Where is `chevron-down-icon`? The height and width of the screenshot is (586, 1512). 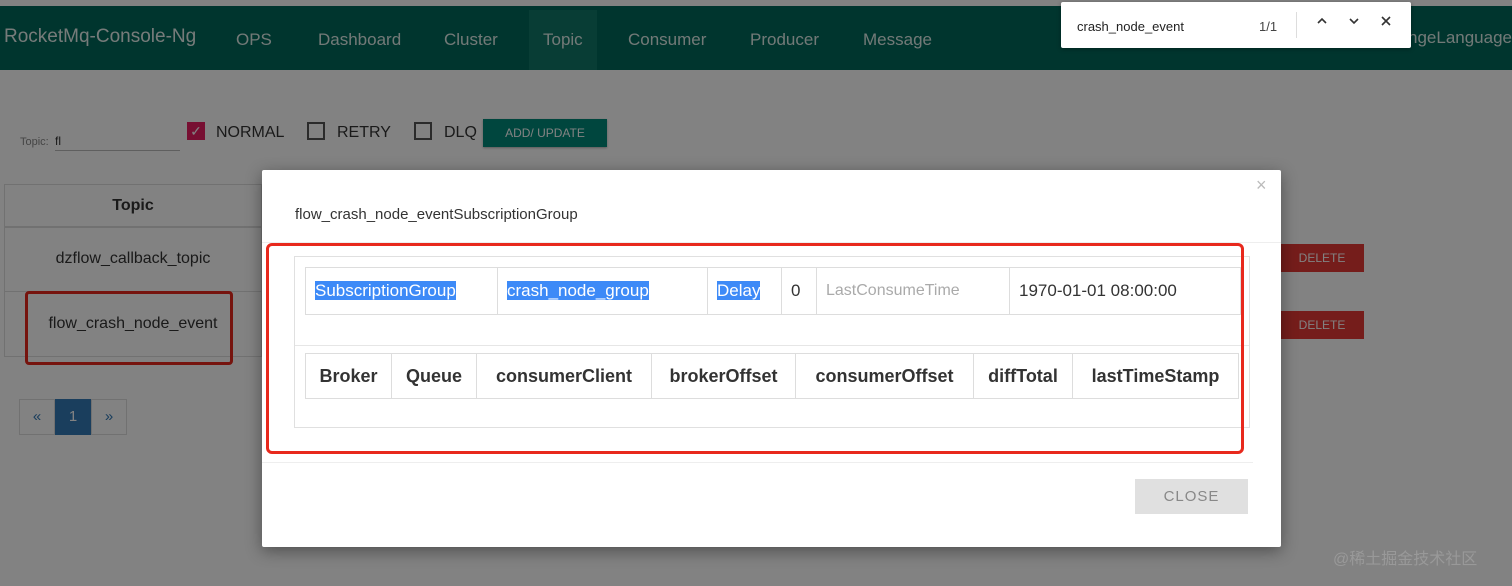 chevron-down-icon is located at coordinates (1354, 25).